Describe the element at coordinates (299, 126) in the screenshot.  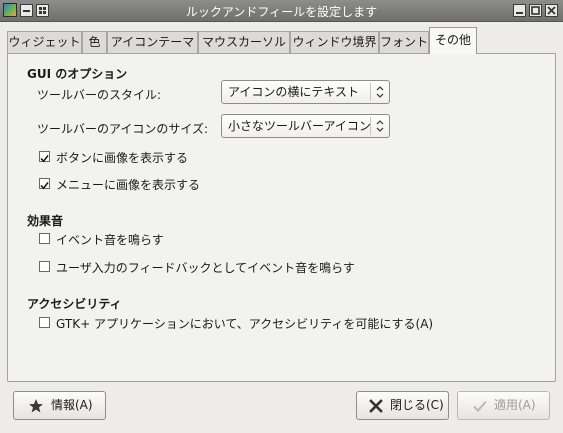
I see `toolbar-icon-size-value: 小さなツールバーアイコン` at that location.